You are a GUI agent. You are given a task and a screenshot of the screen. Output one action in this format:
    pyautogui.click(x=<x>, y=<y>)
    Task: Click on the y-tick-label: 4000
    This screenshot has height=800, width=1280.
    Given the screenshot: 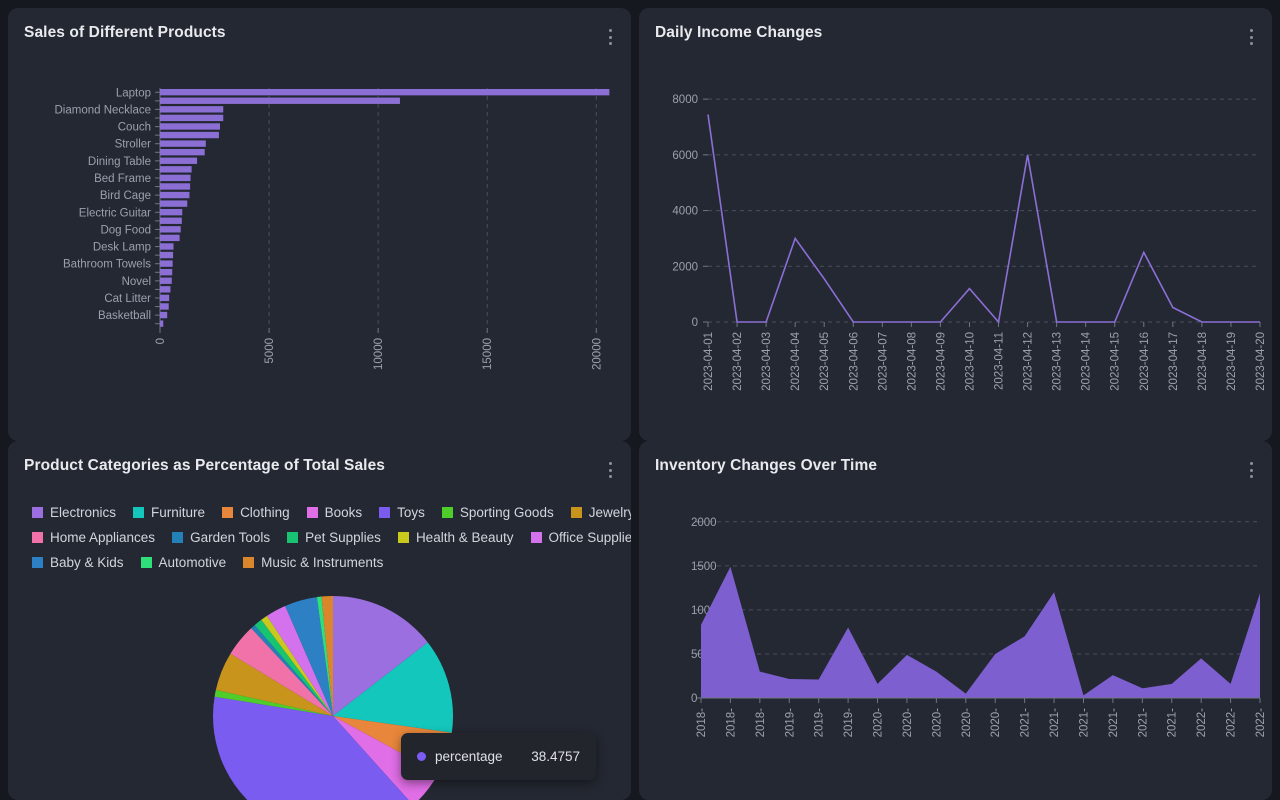 What is the action you would take?
    pyautogui.click(x=685, y=212)
    